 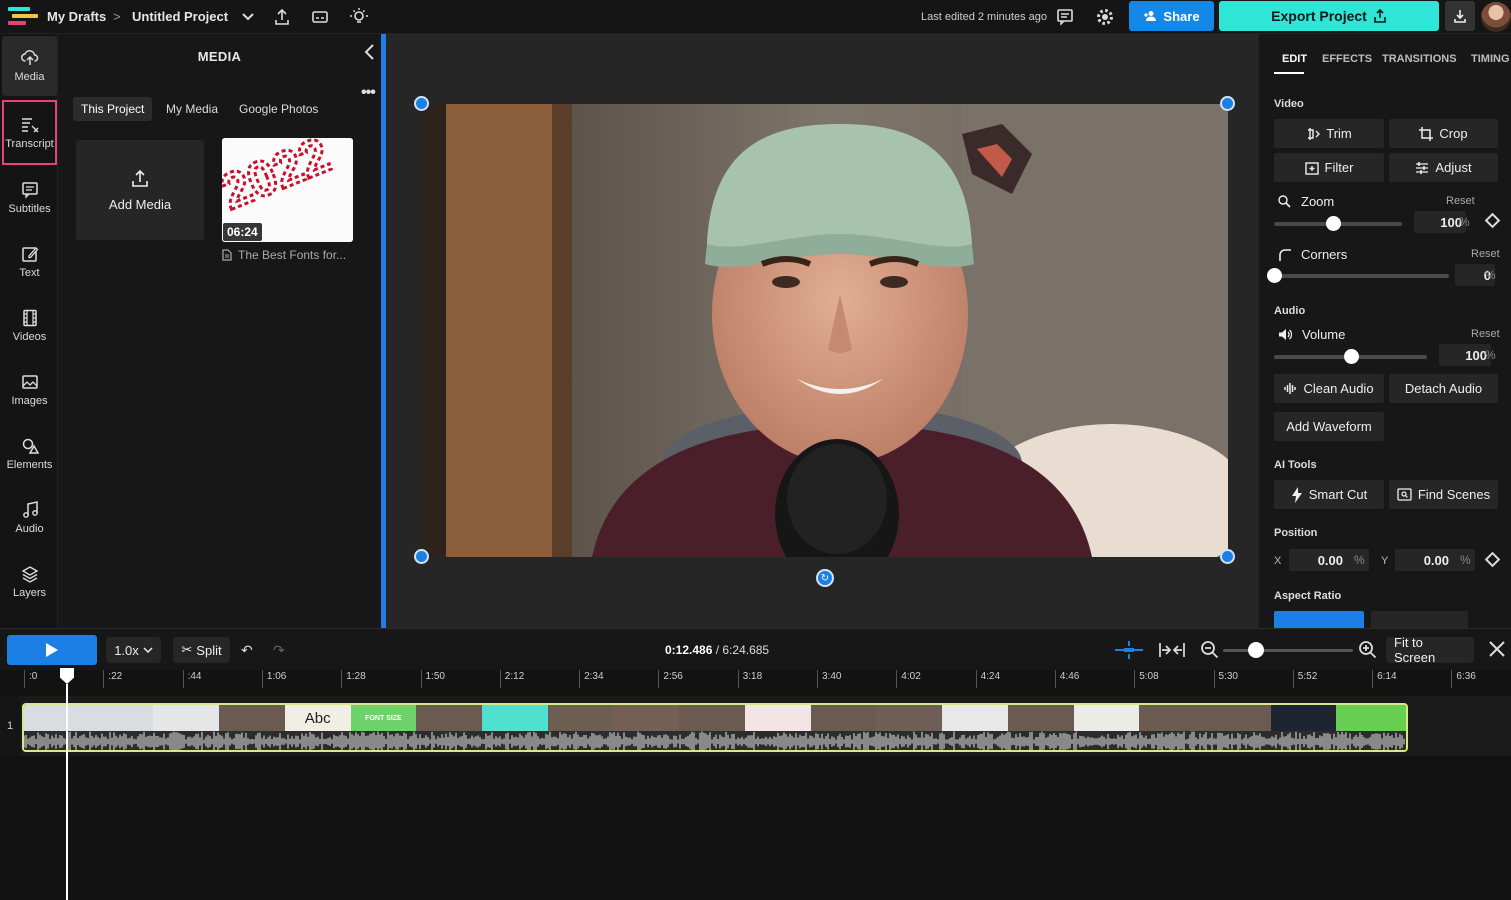 I want to click on detach-audio-button: Detach Audio, so click(x=1443, y=388).